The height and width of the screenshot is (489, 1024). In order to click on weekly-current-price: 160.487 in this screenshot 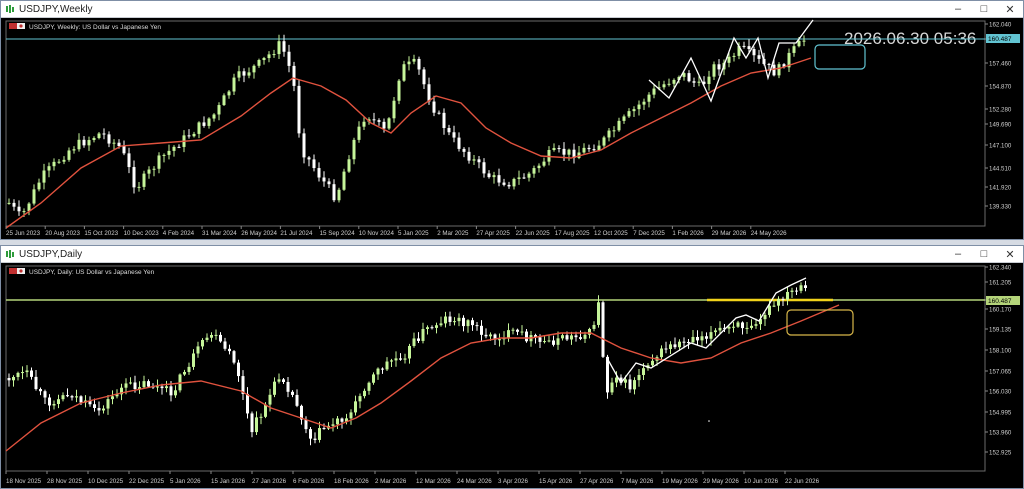, I will do `click(1000, 39)`.